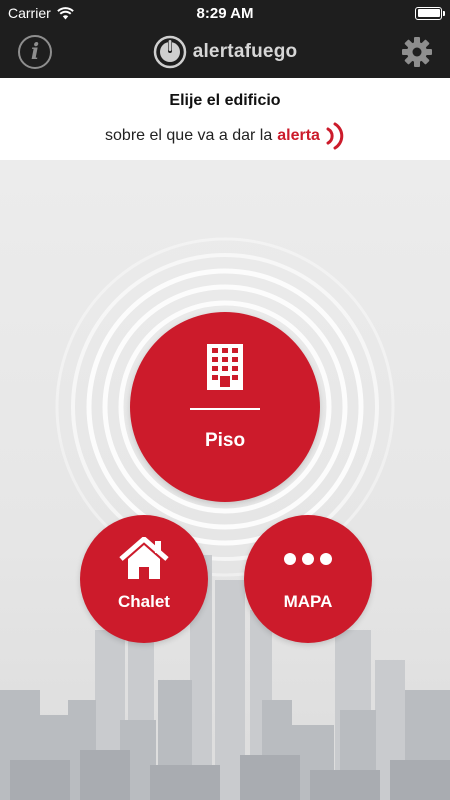 This screenshot has height=800, width=450. I want to click on brand-name: alertafuego, so click(245, 51).